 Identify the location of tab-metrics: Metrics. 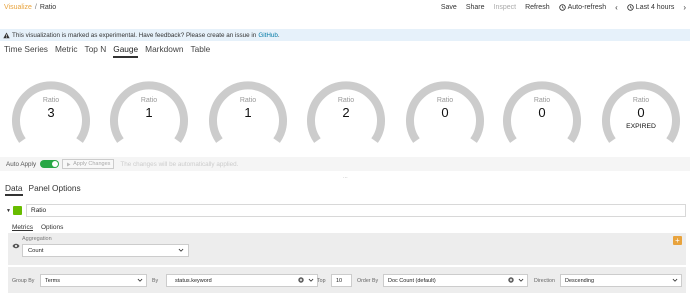
(22, 227).